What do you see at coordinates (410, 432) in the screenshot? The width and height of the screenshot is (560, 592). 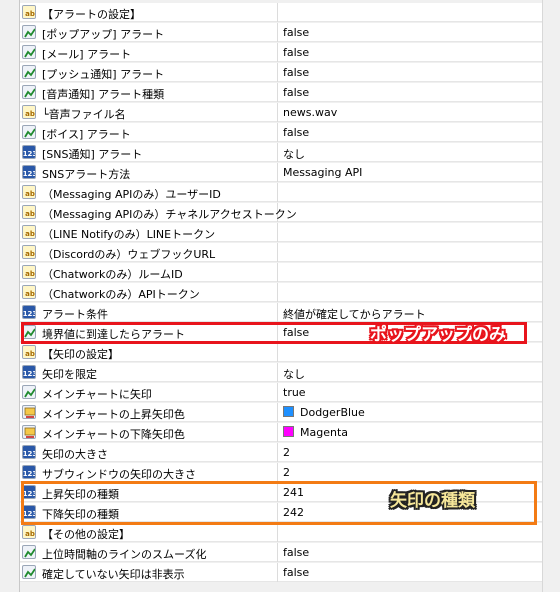 I see `property-value-cell: Magenta` at bounding box center [410, 432].